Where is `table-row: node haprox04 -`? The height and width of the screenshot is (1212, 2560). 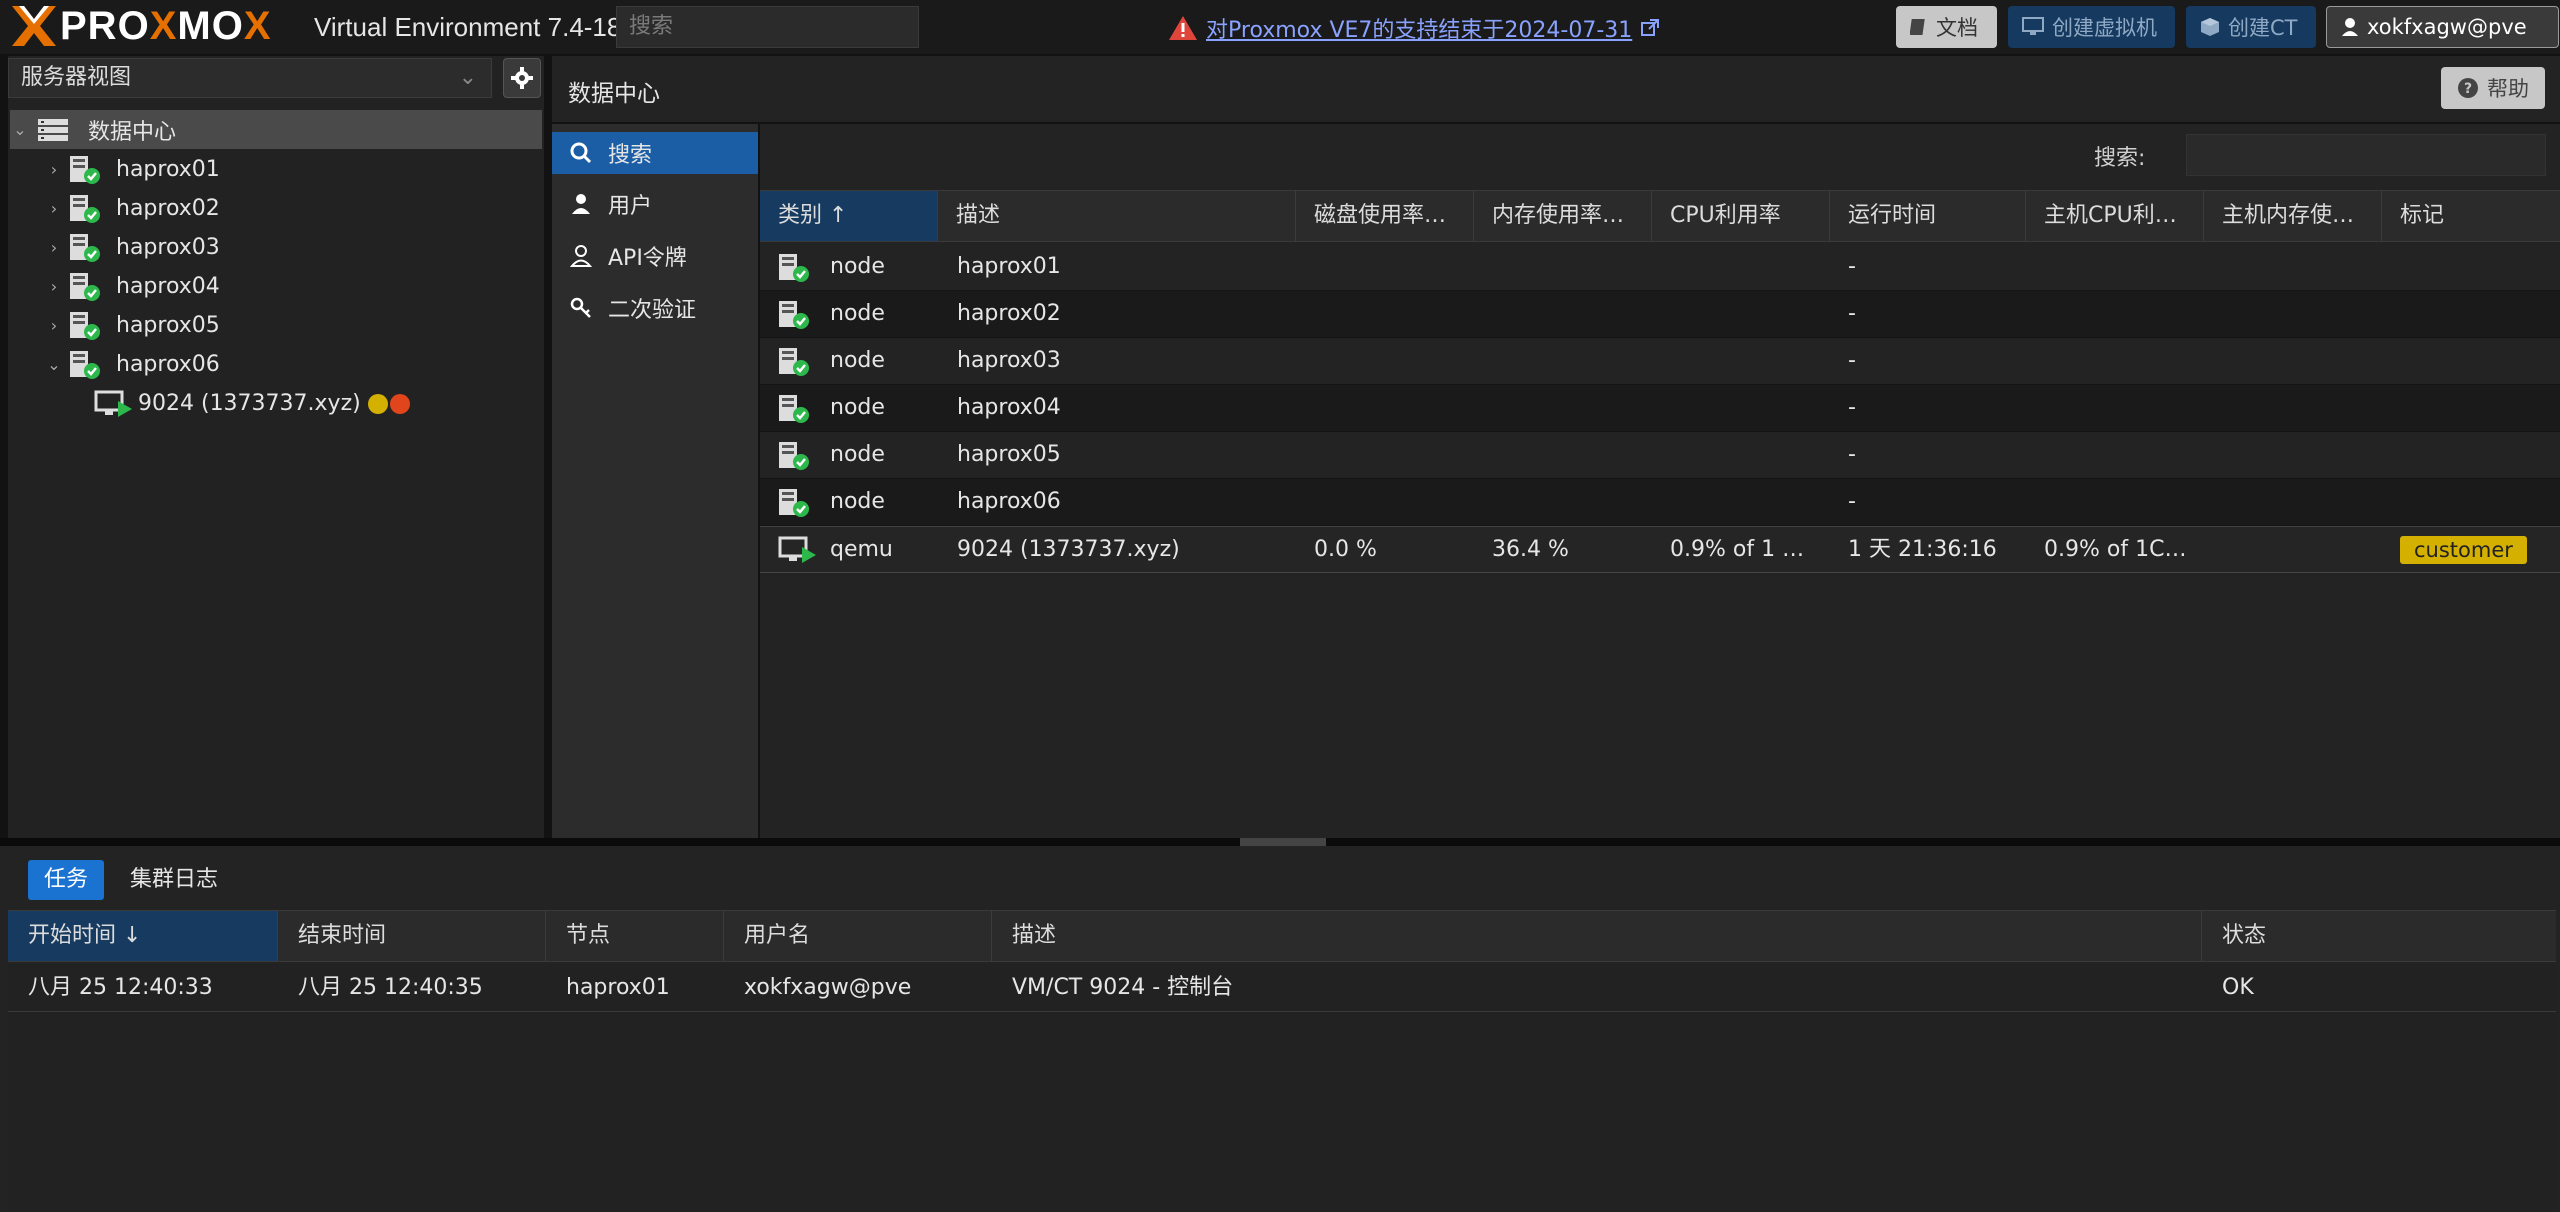
table-row: node haprox04 - is located at coordinates (1660, 408).